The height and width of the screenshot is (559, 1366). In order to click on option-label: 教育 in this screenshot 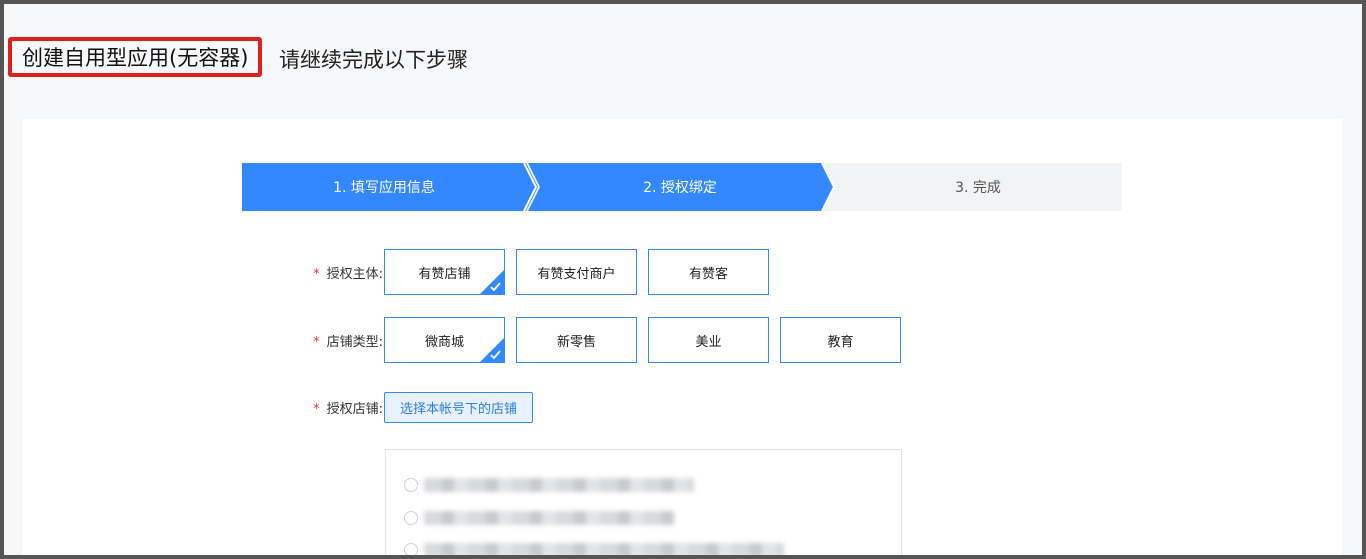, I will do `click(840, 342)`.